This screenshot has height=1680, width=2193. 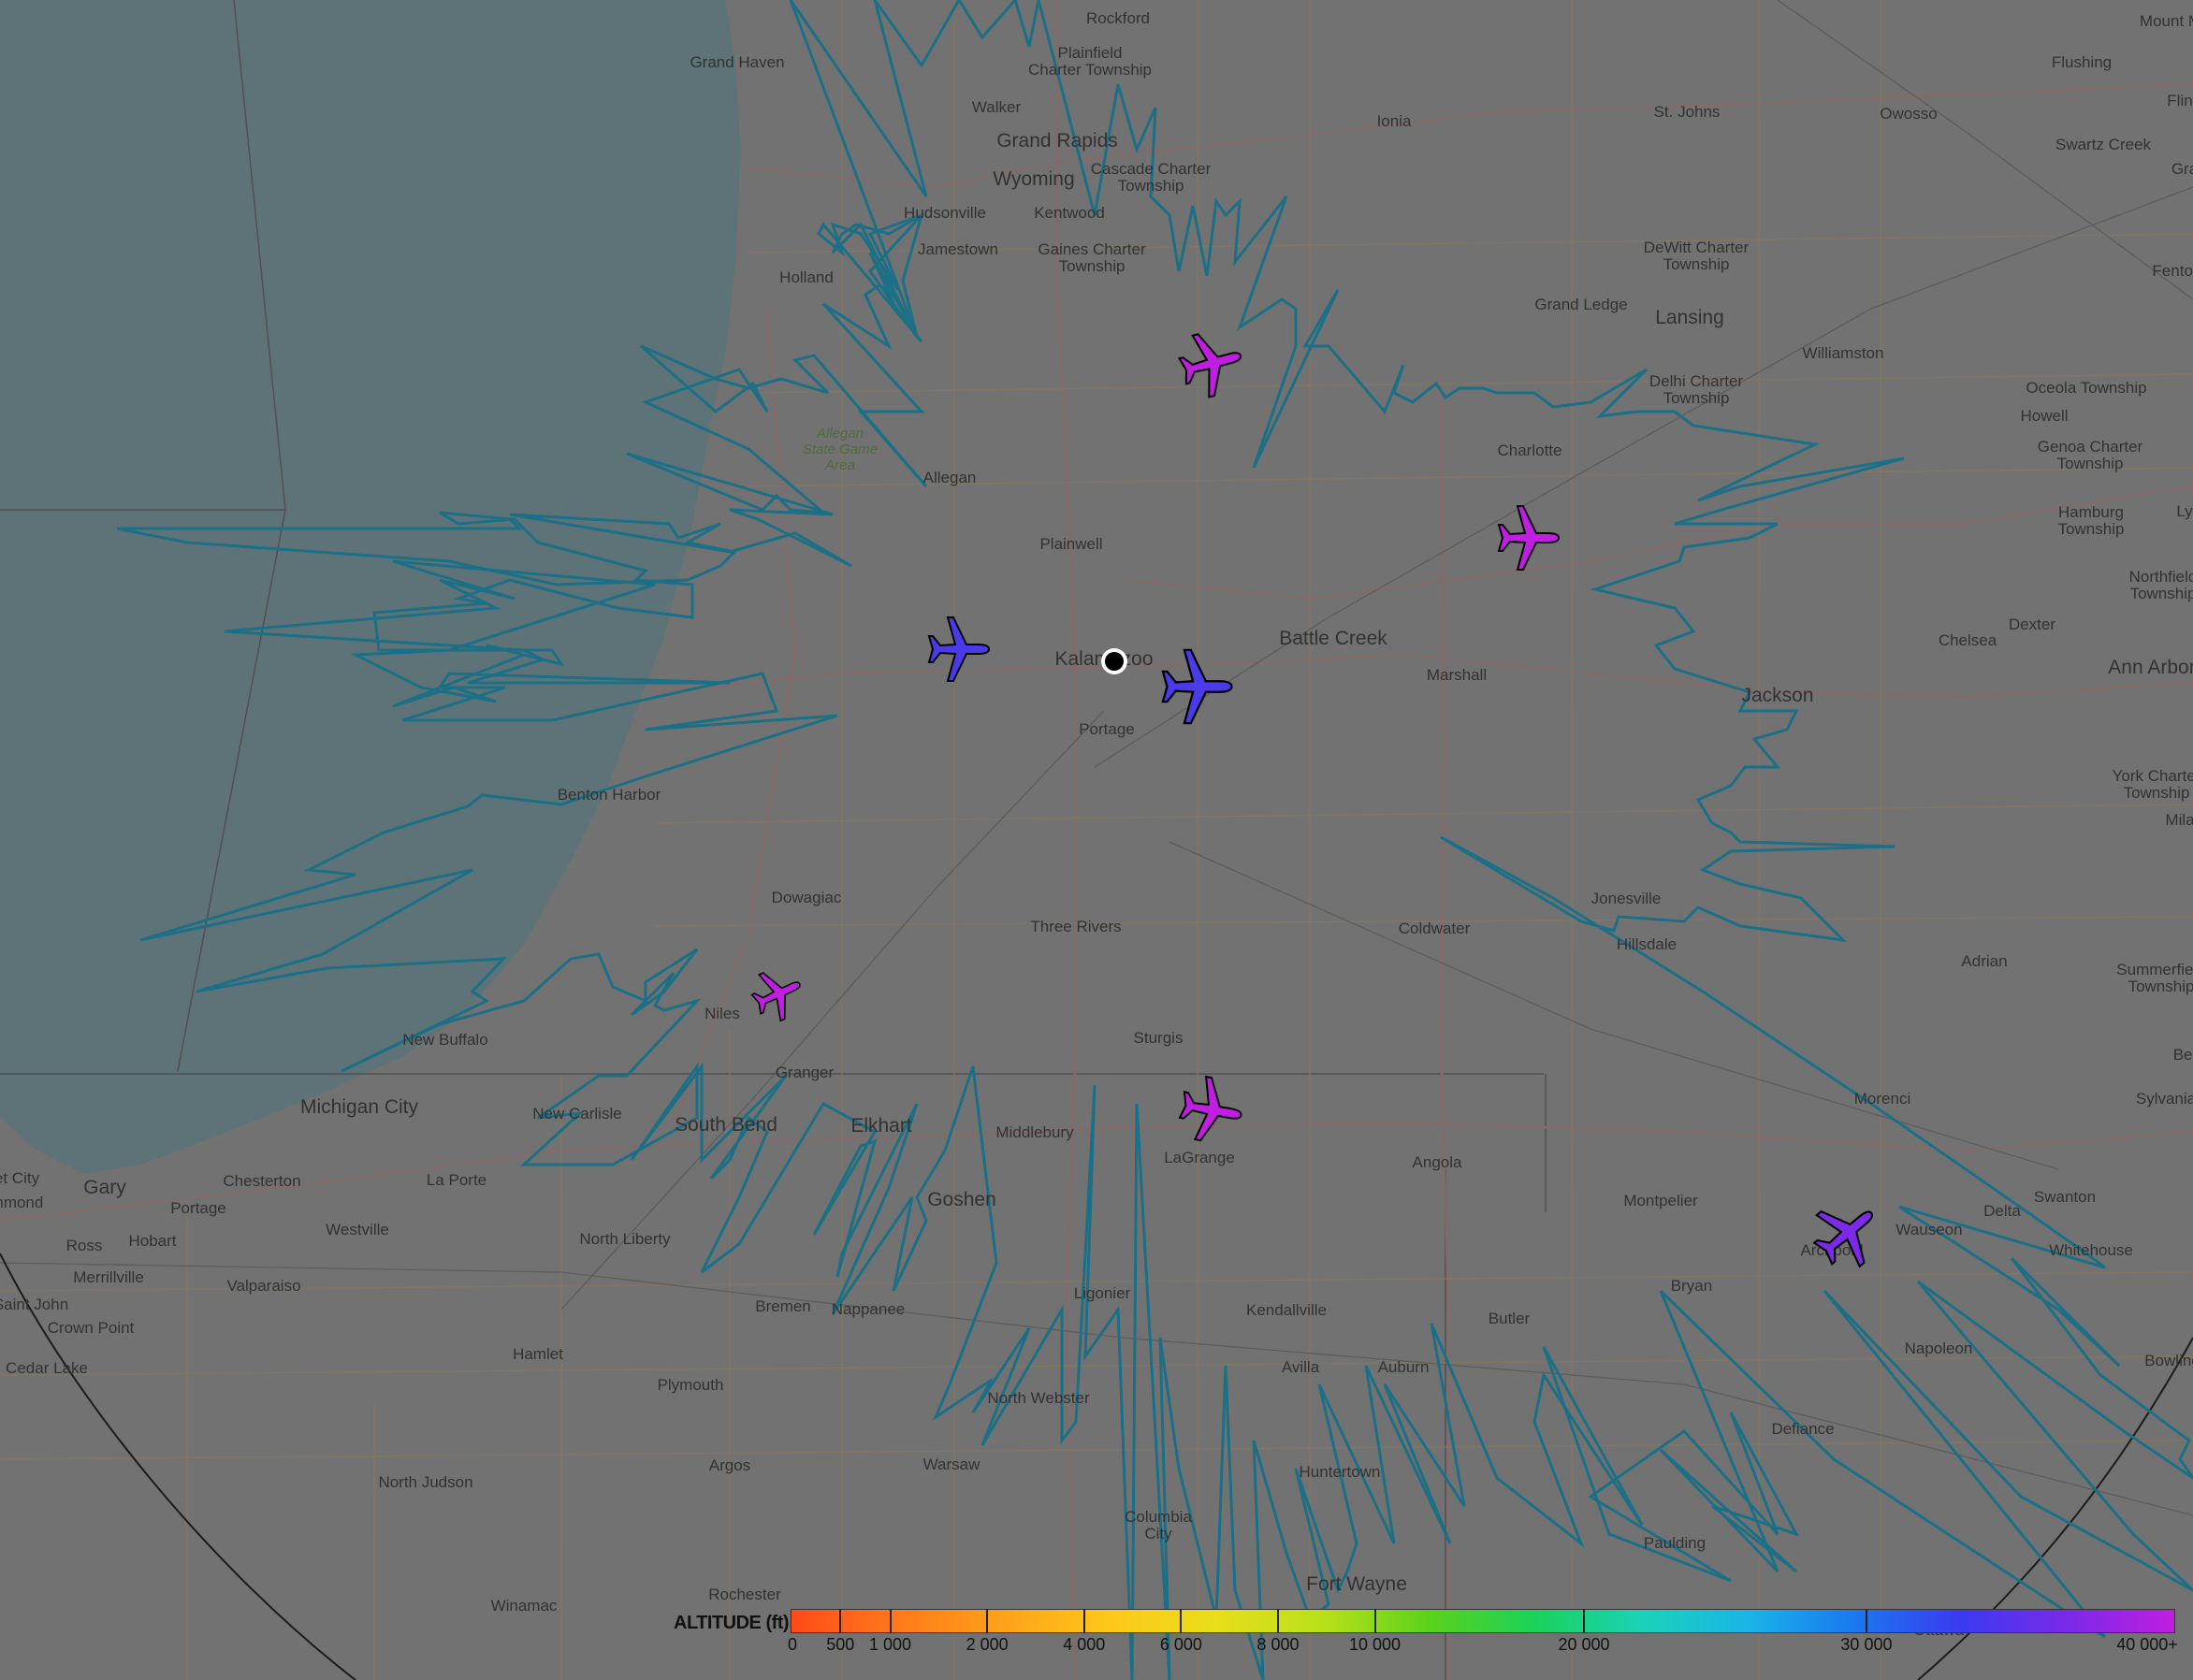 What do you see at coordinates (1375, 1644) in the screenshot?
I see `legend-tick-label: 10 000` at bounding box center [1375, 1644].